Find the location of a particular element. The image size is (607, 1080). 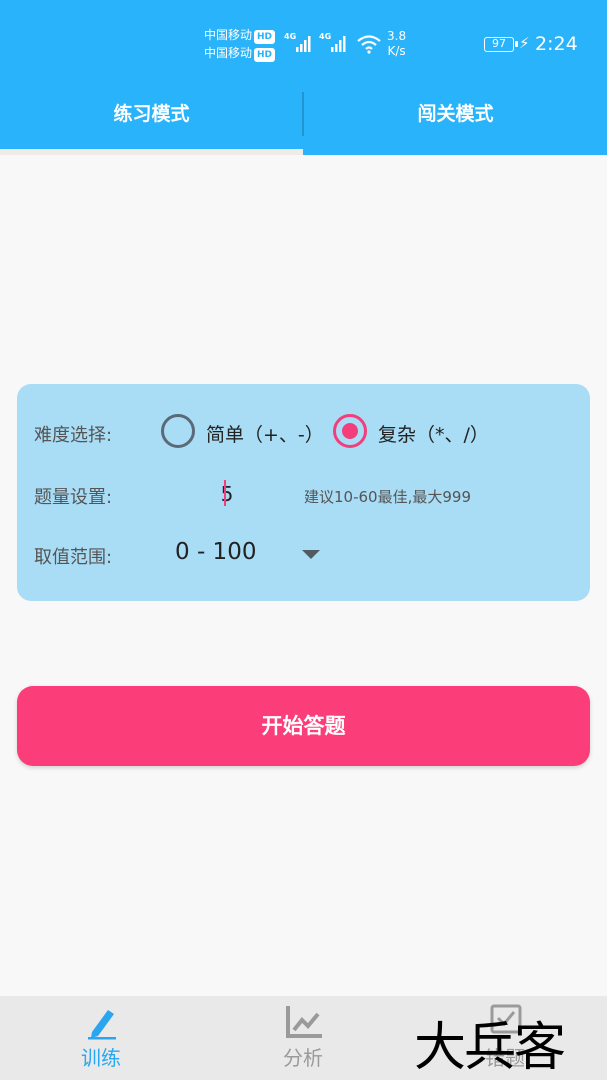

radio-easy-label: 简单（+、-） is located at coordinates (265, 433).